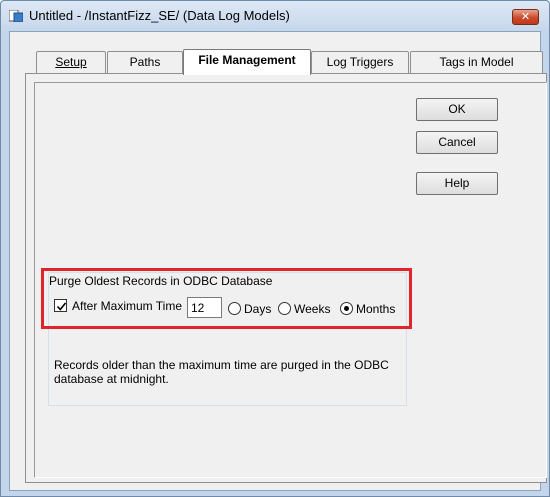 The image size is (550, 497). Describe the element at coordinates (476, 62) in the screenshot. I see `tab-tags-in-model: Tags in Model` at that location.